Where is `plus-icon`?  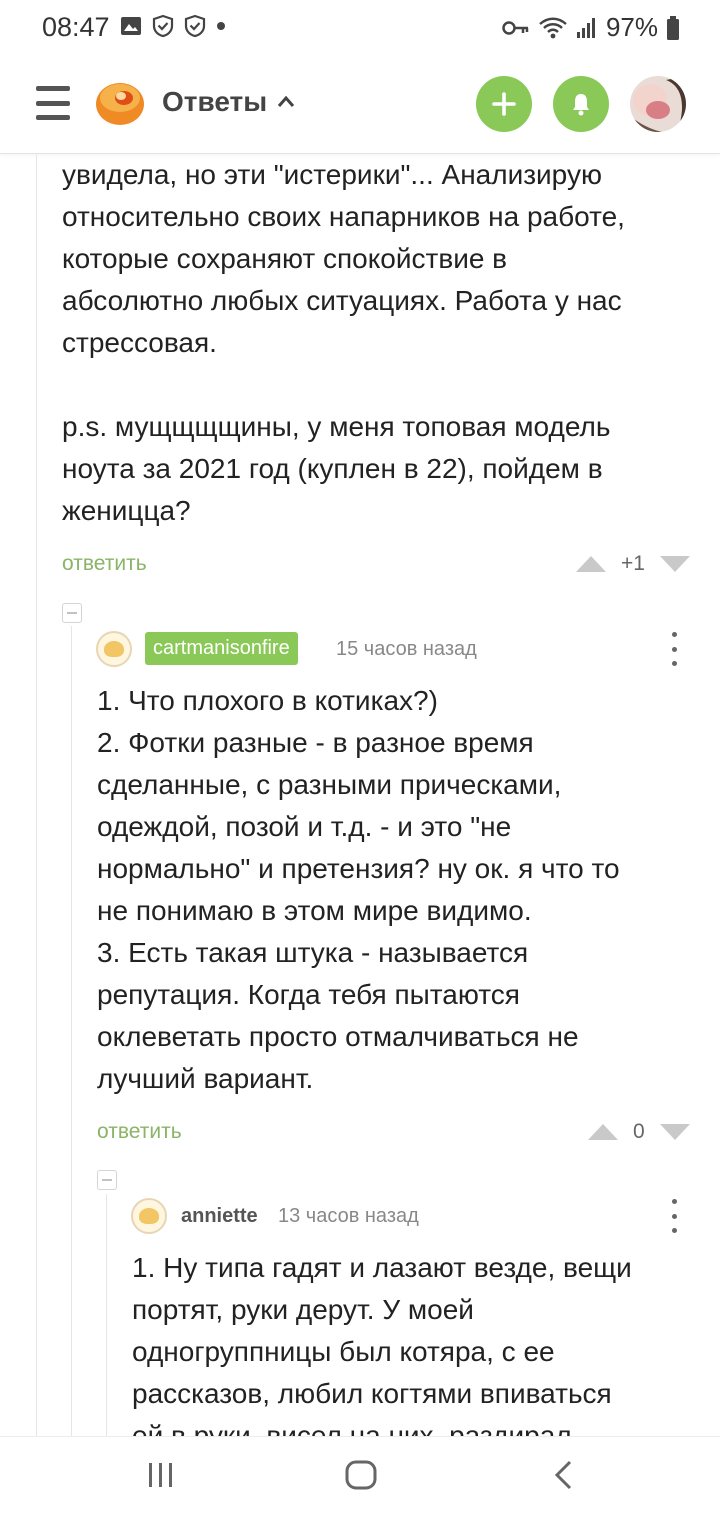 plus-icon is located at coordinates (504, 104).